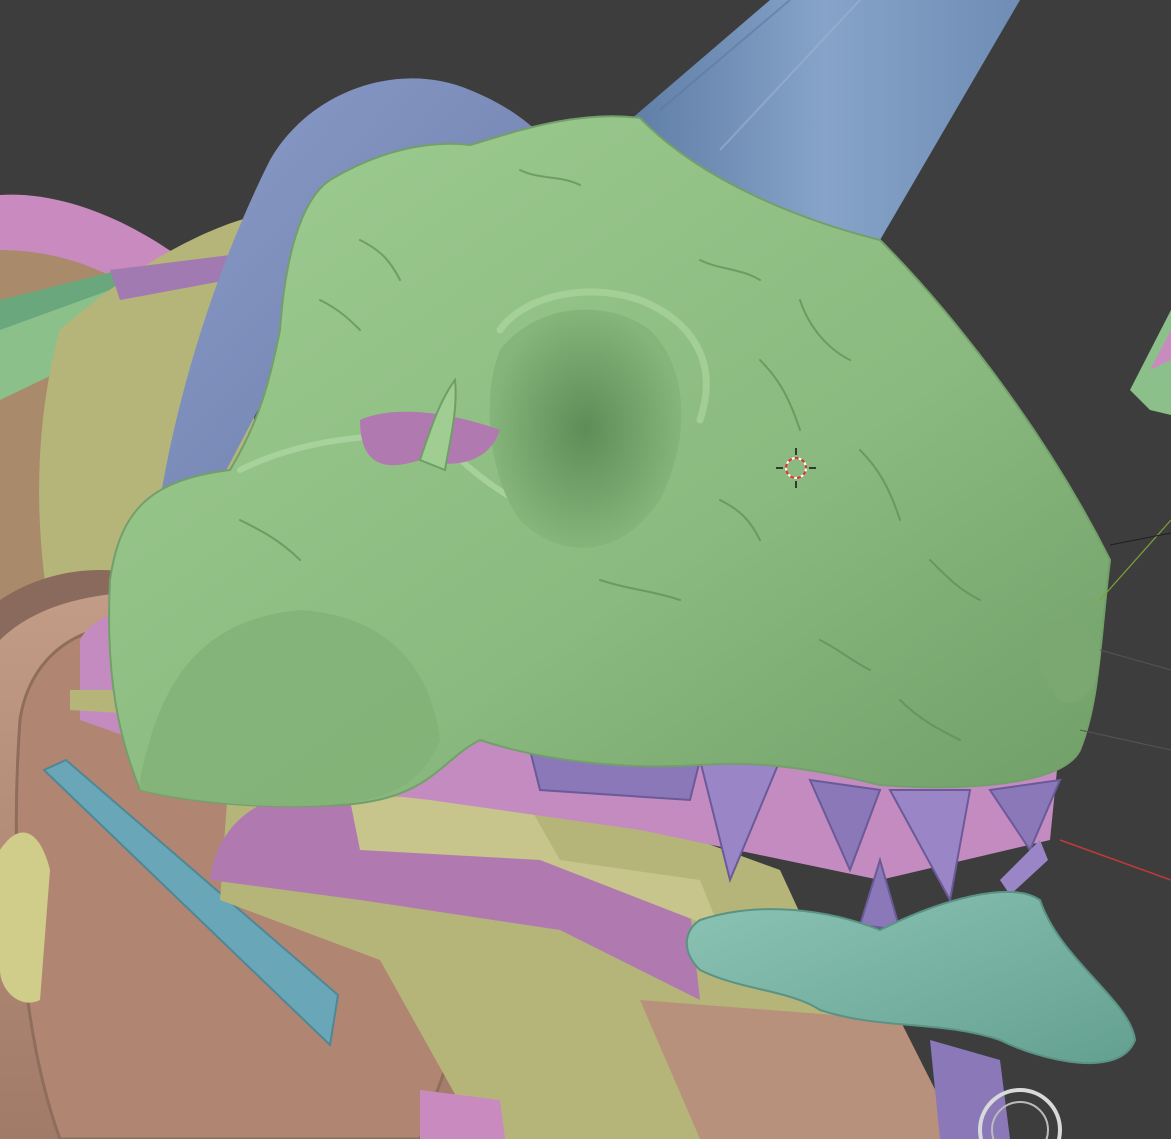  Describe the element at coordinates (1115, 860) in the screenshot. I see `axis-x-line` at that location.